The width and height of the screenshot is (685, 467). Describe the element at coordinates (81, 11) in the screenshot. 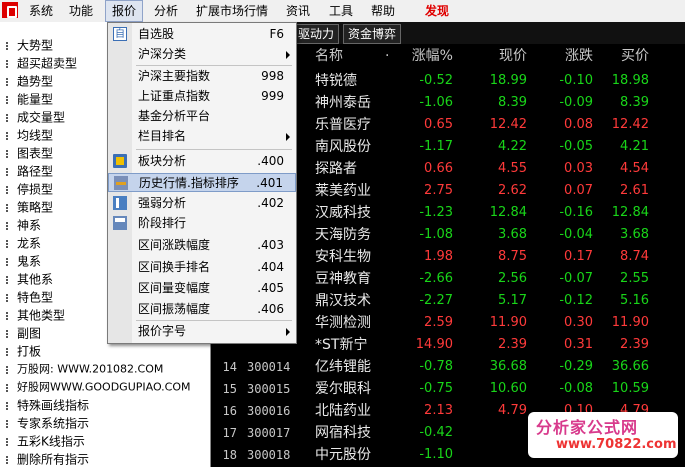

I see `menu-function: 功能` at that location.